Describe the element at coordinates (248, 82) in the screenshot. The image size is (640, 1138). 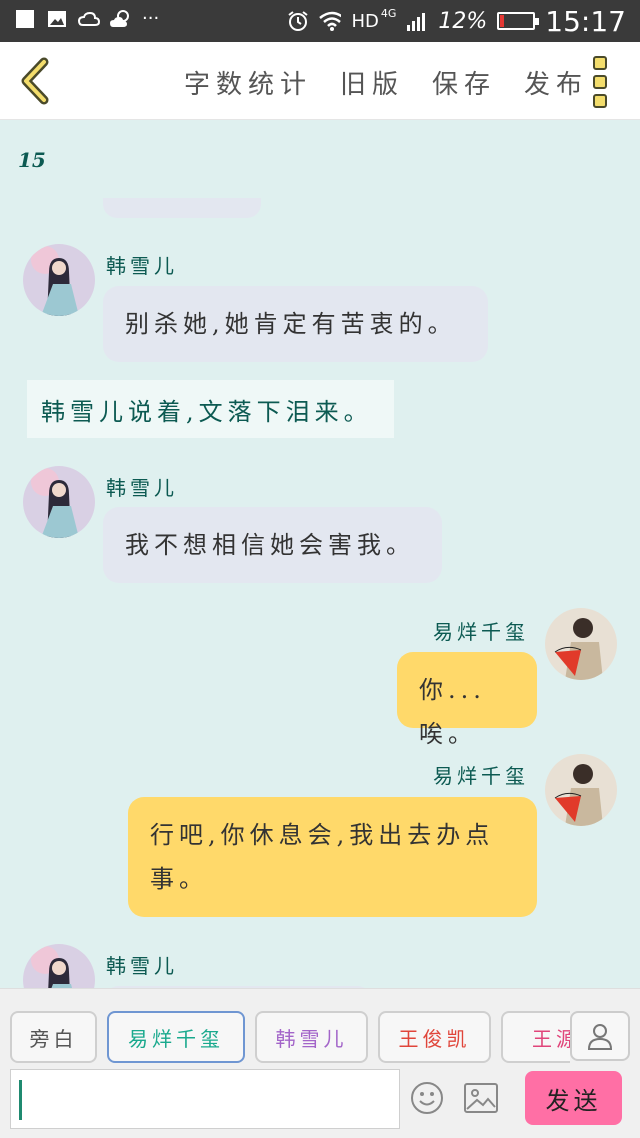
I see `word-count-button: 字数统计` at that location.